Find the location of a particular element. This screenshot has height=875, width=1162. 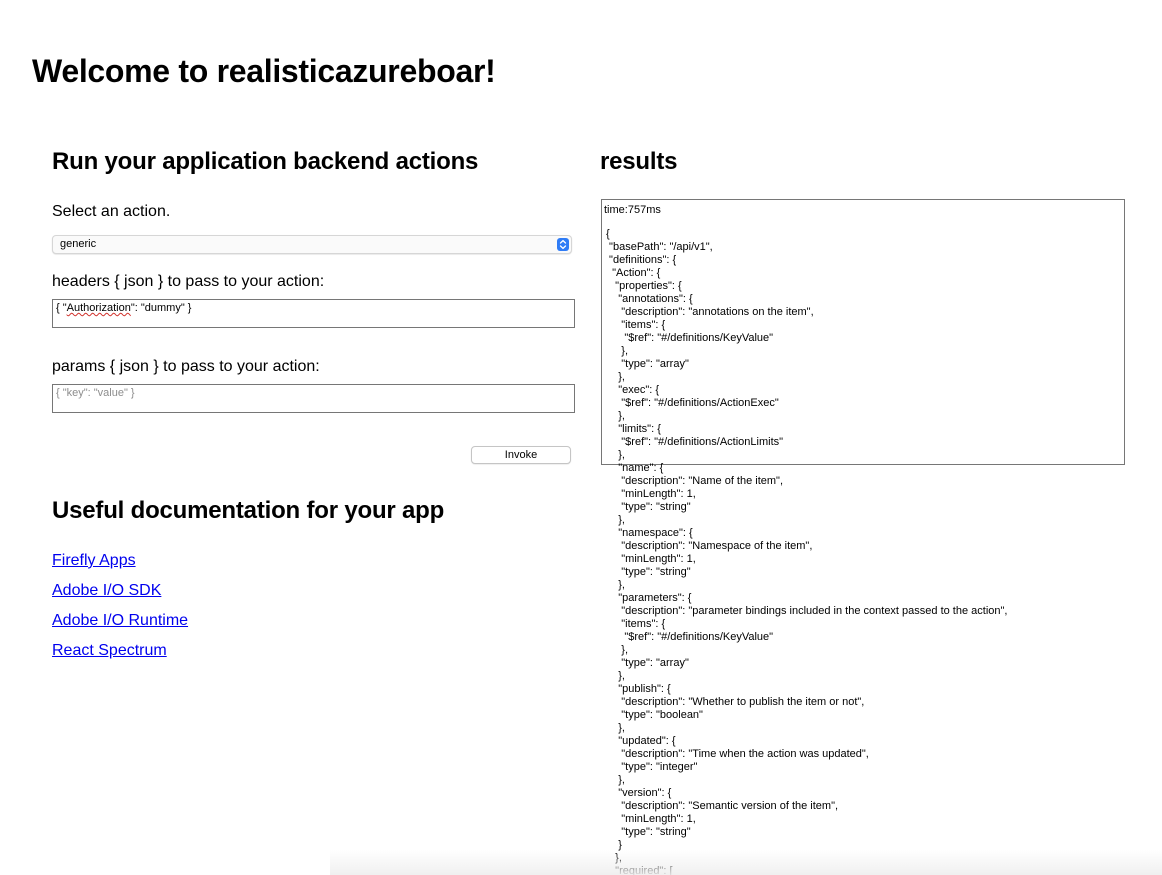

doc-link-react-spectrum: React Spectrum is located at coordinates (109, 651).